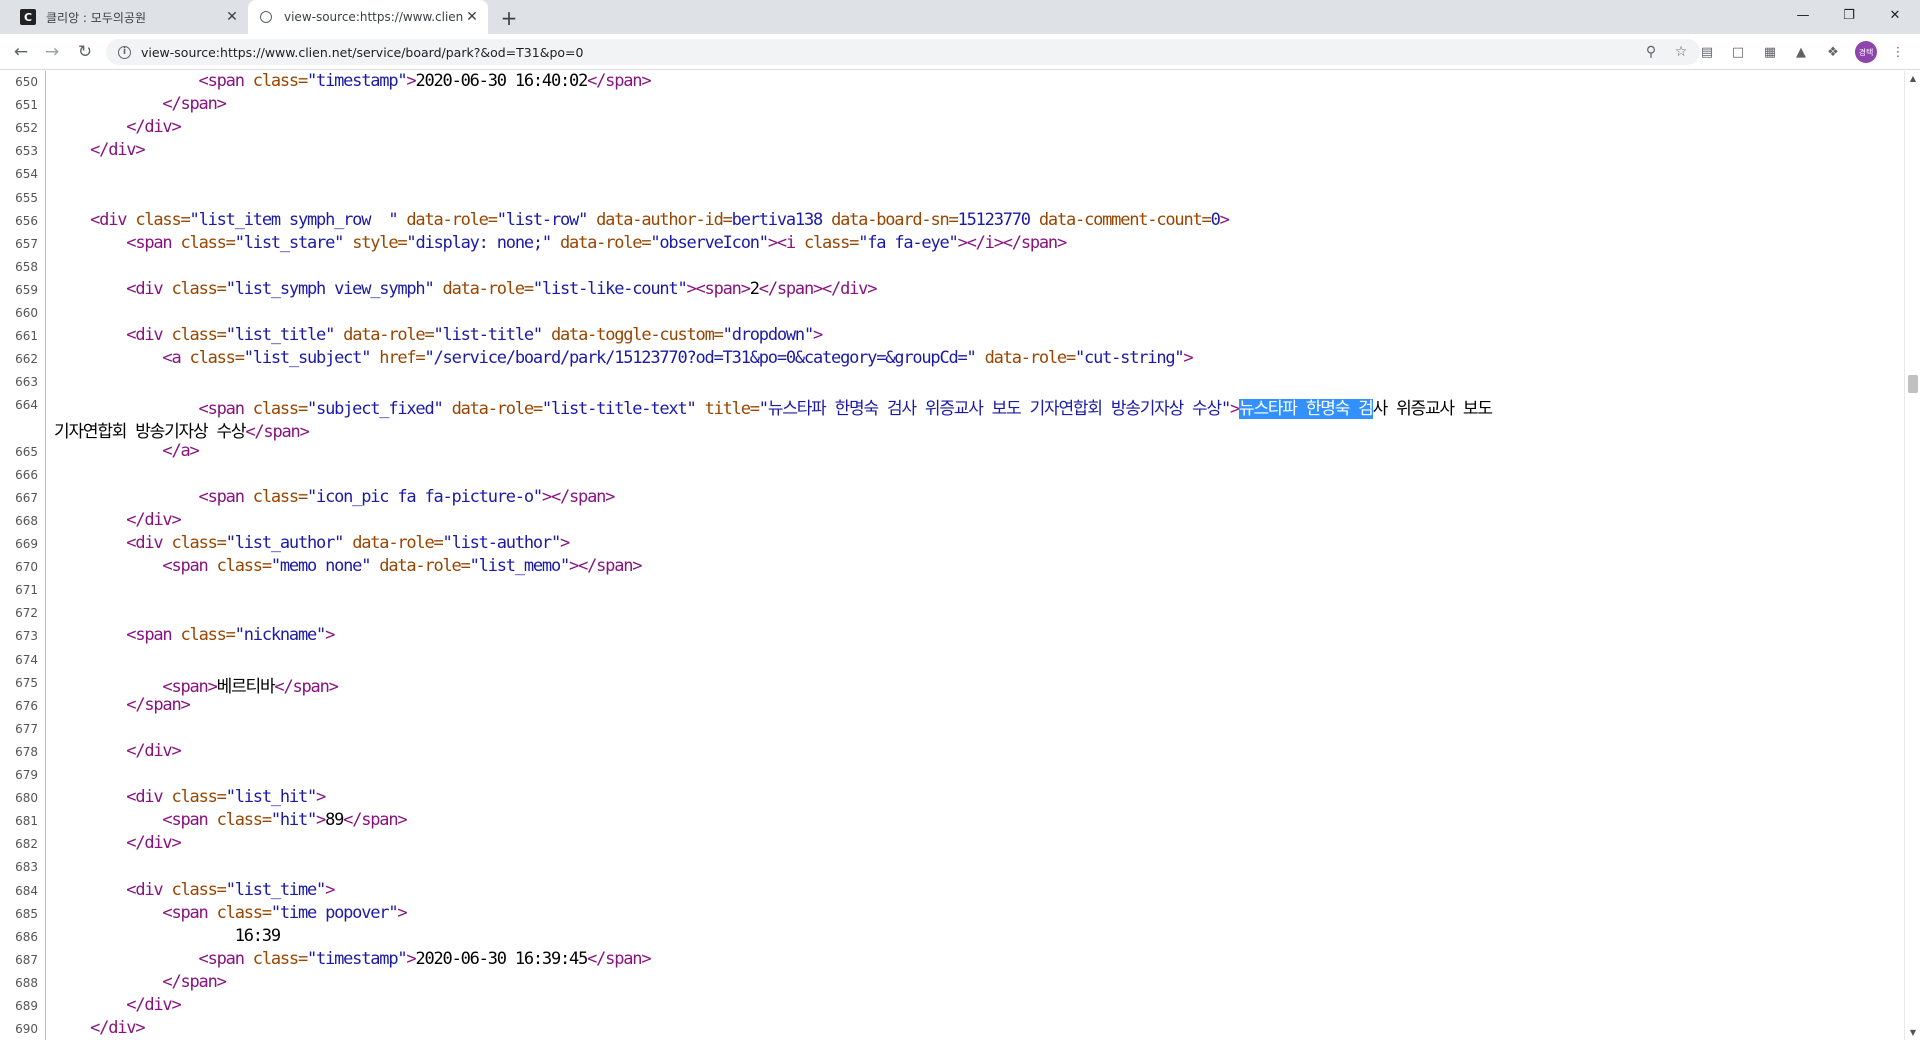  I want to click on minimize-button: —, so click(1803, 15).